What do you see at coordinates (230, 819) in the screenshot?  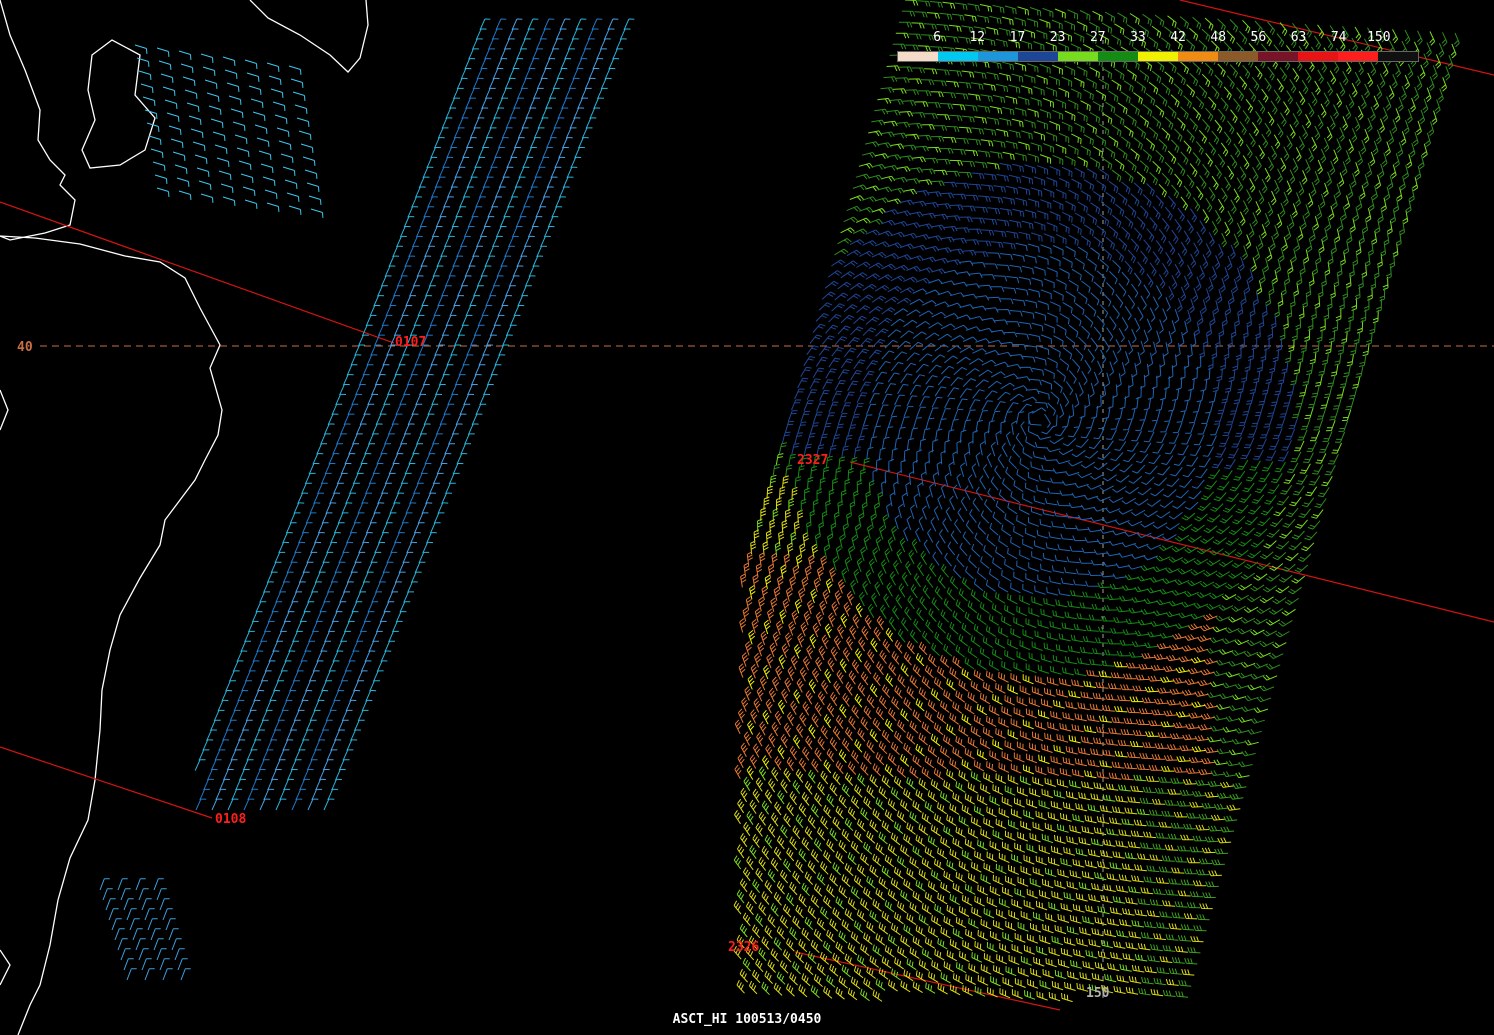 I see `pass-time-label-0108: 0108` at bounding box center [230, 819].